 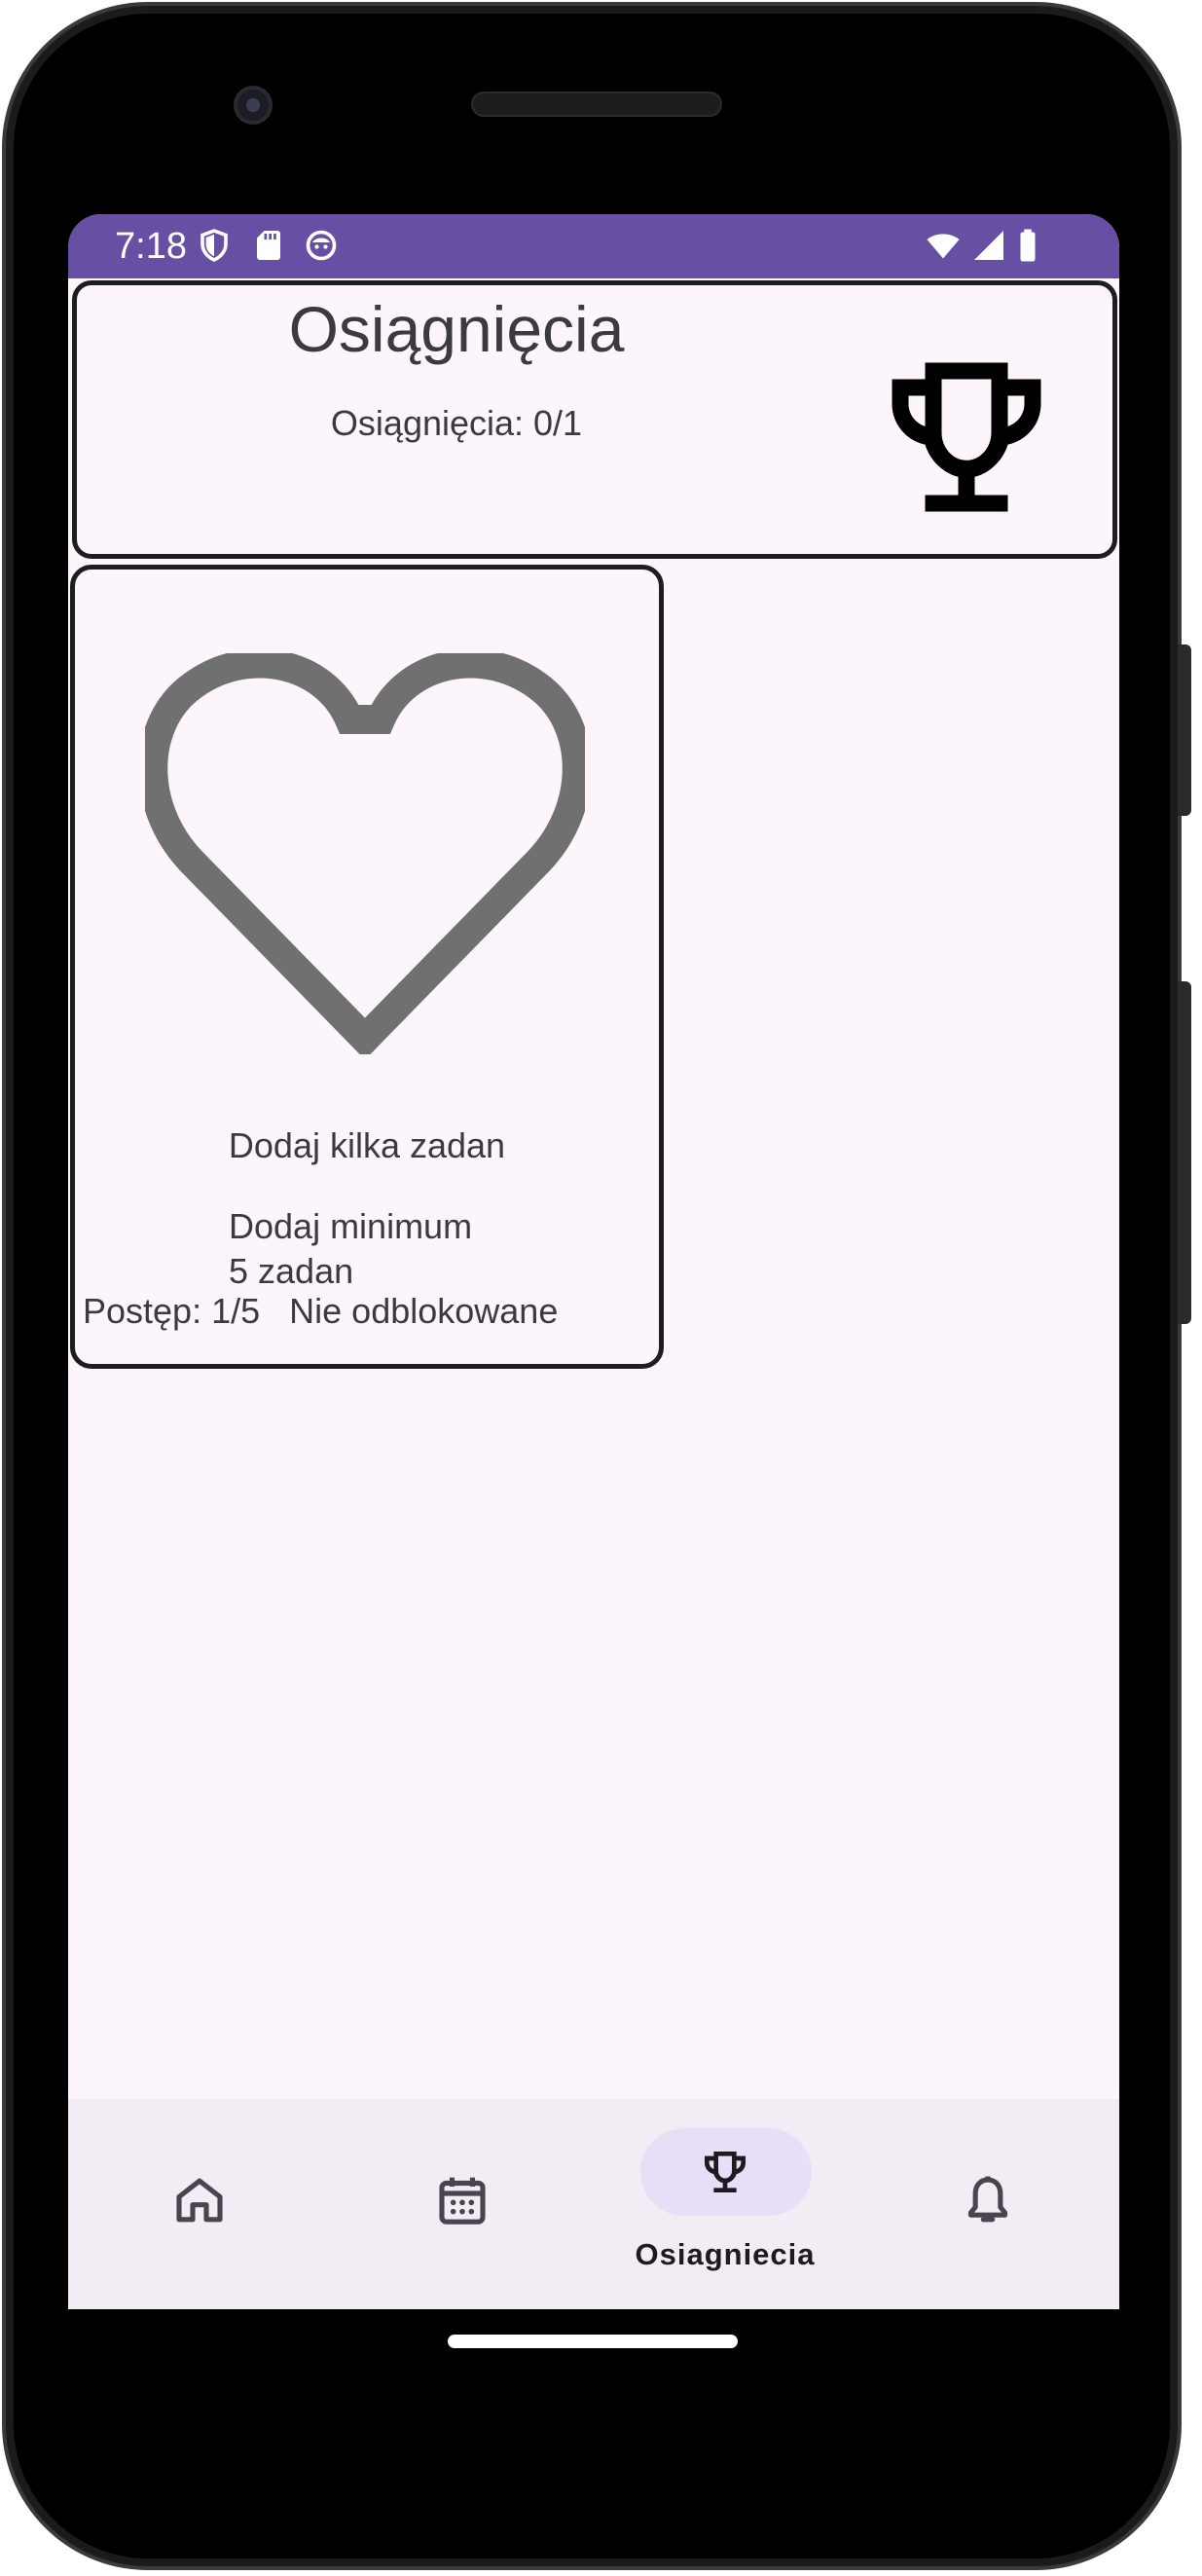 What do you see at coordinates (462, 2201) in the screenshot?
I see `calendar-icon` at bounding box center [462, 2201].